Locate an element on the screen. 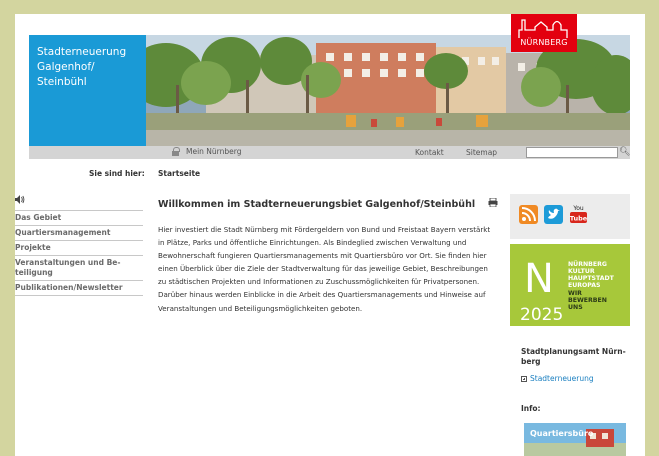  sitemap-link: Sitemap is located at coordinates (481, 152).